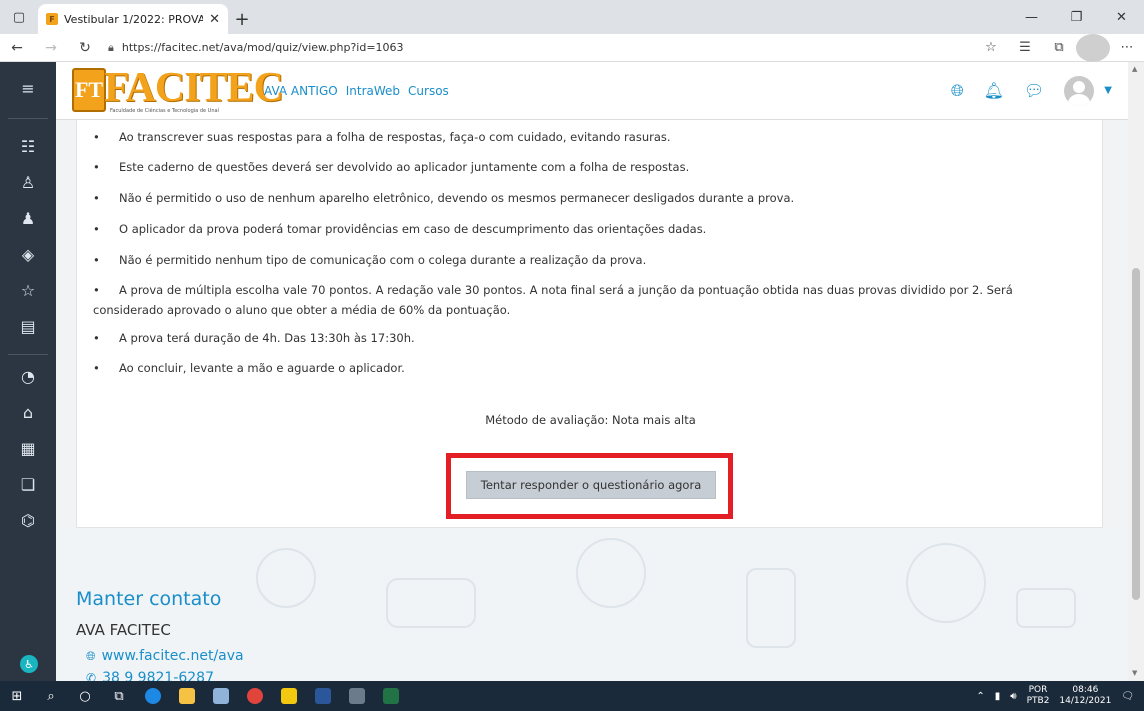  Describe the element at coordinates (357, 696) in the screenshot. I see `calculator-icon` at that location.